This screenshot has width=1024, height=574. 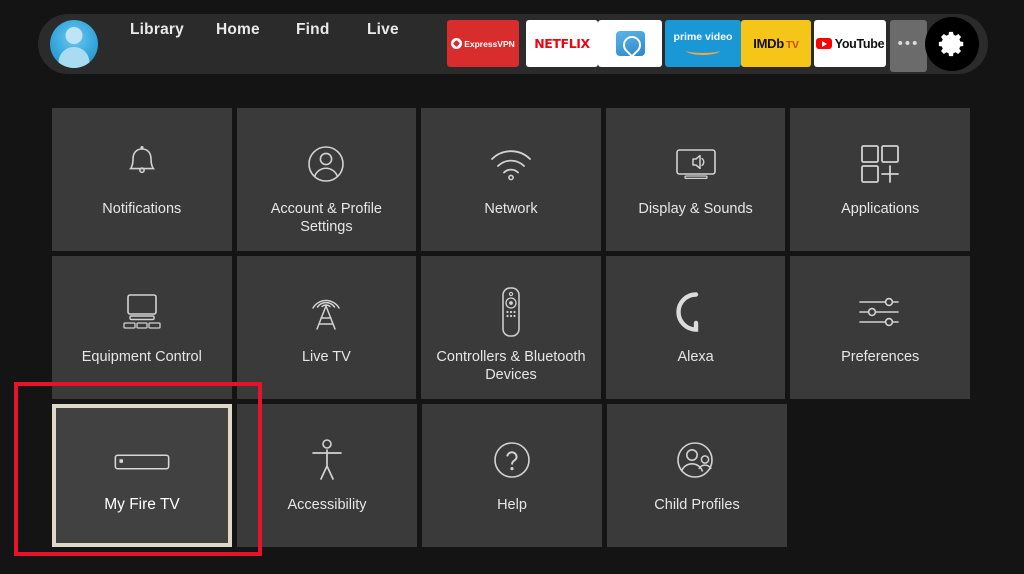 I want to click on app-icon-youtube: YouTube, so click(x=850, y=43).